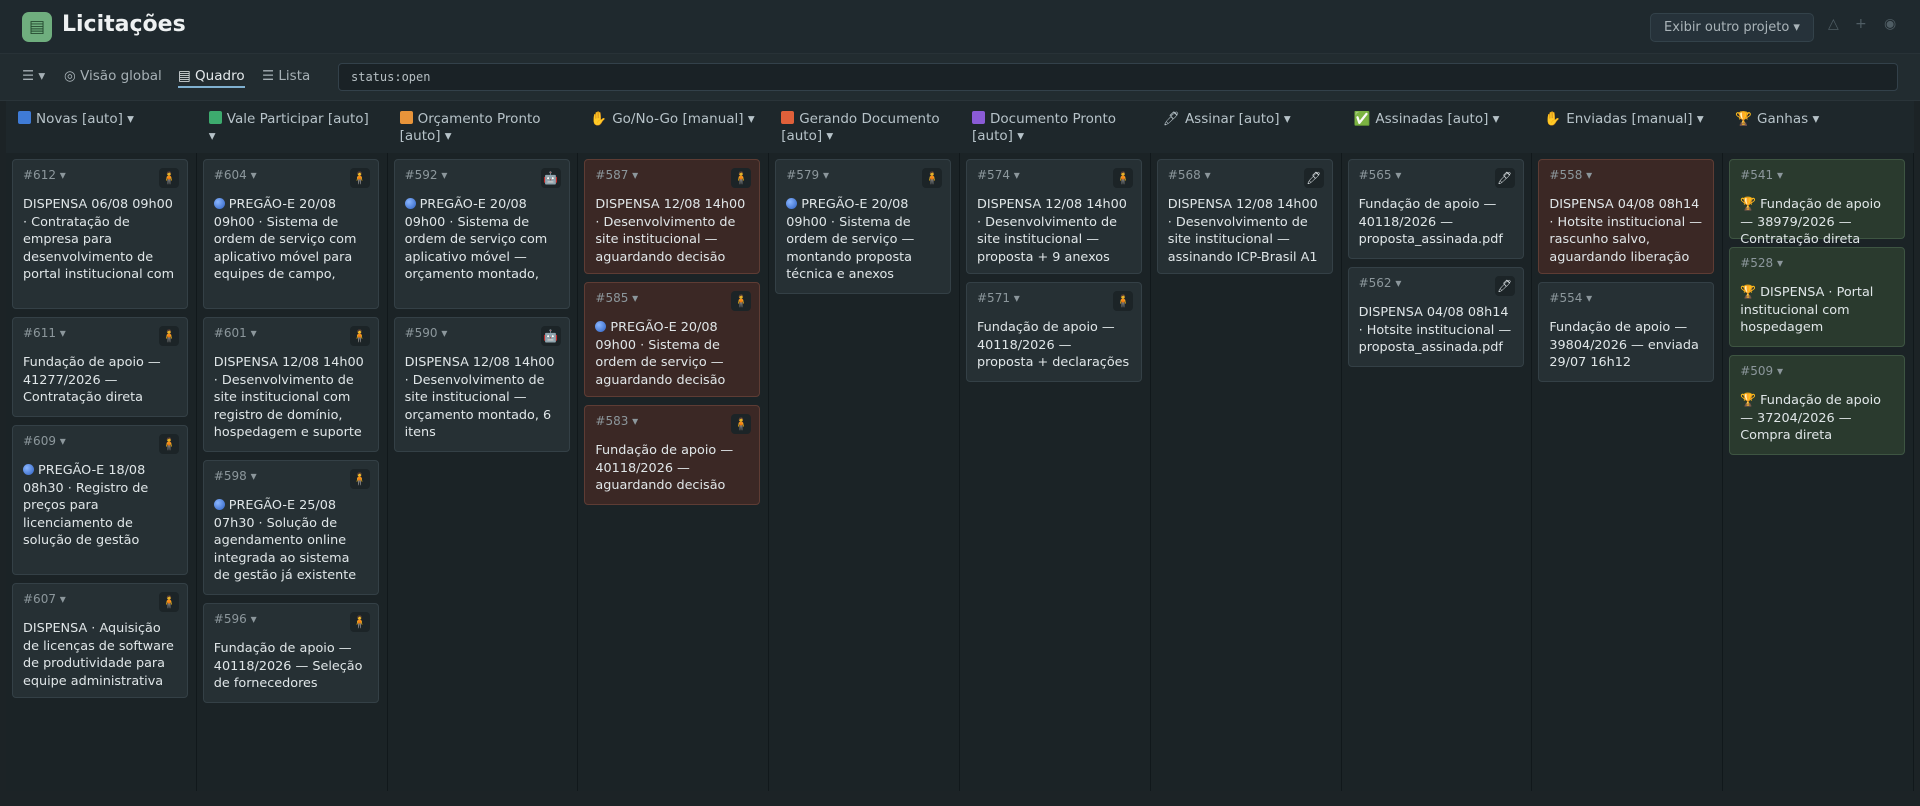  I want to click on card-id: #574 ▾, so click(1054, 176).